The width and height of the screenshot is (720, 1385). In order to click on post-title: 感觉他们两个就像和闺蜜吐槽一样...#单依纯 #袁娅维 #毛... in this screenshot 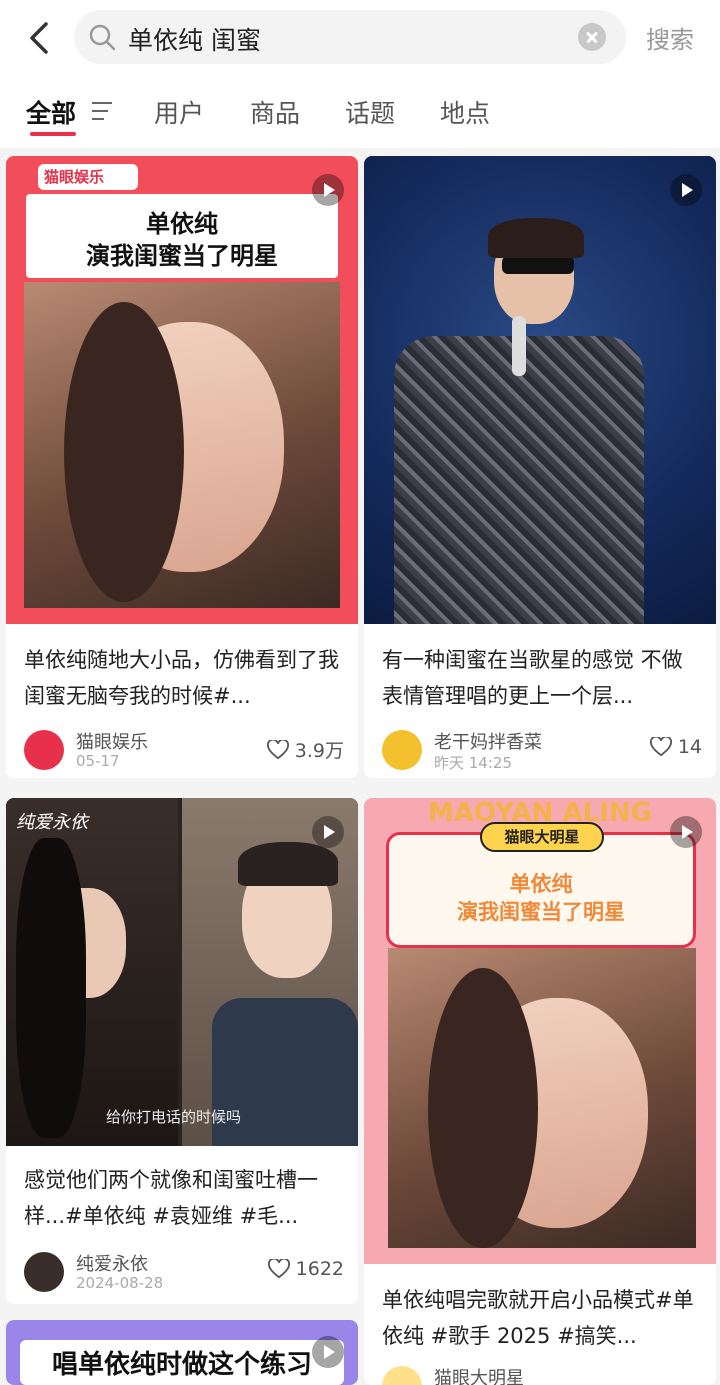, I will do `click(171, 1198)`.